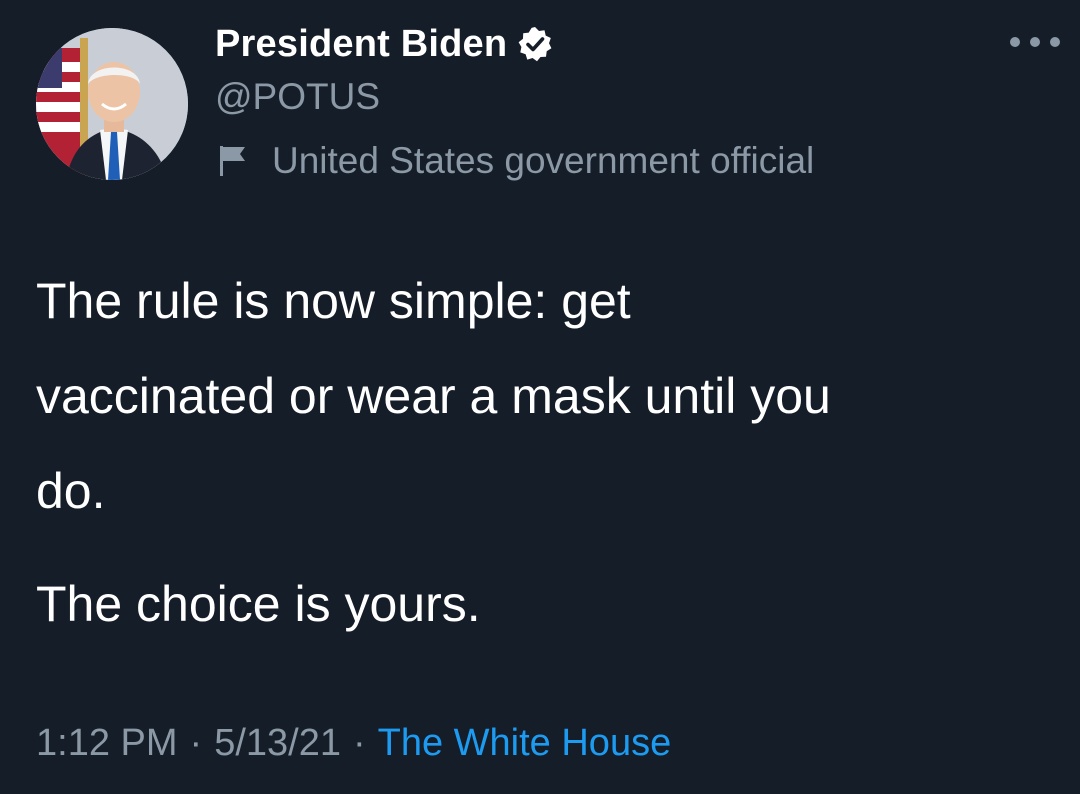  I want to click on account-label: United States government official, so click(516, 161).